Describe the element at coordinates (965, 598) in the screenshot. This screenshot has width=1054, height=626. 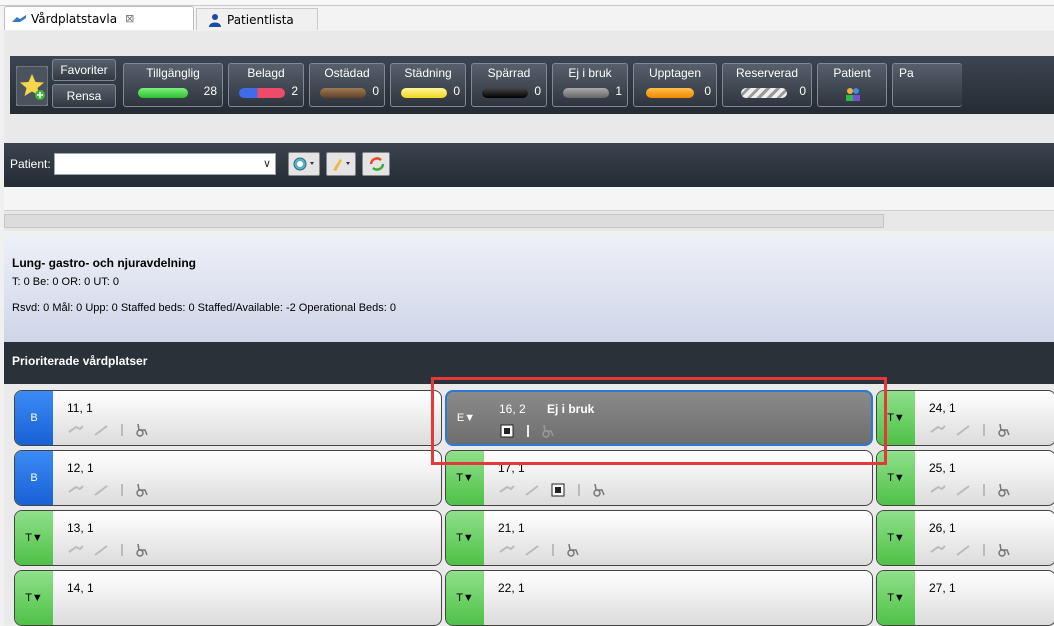
I see `bed-card: T▼ 27, 1` at that location.